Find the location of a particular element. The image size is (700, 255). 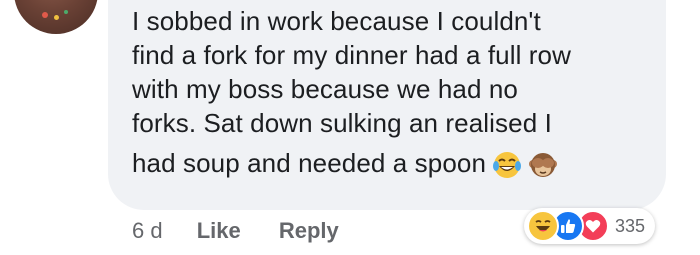

reply-button: Reply is located at coordinates (309, 230).